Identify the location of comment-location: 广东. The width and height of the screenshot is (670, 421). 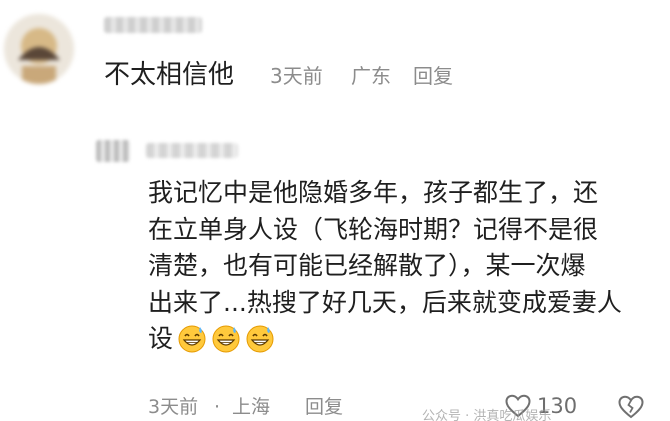
(371, 76).